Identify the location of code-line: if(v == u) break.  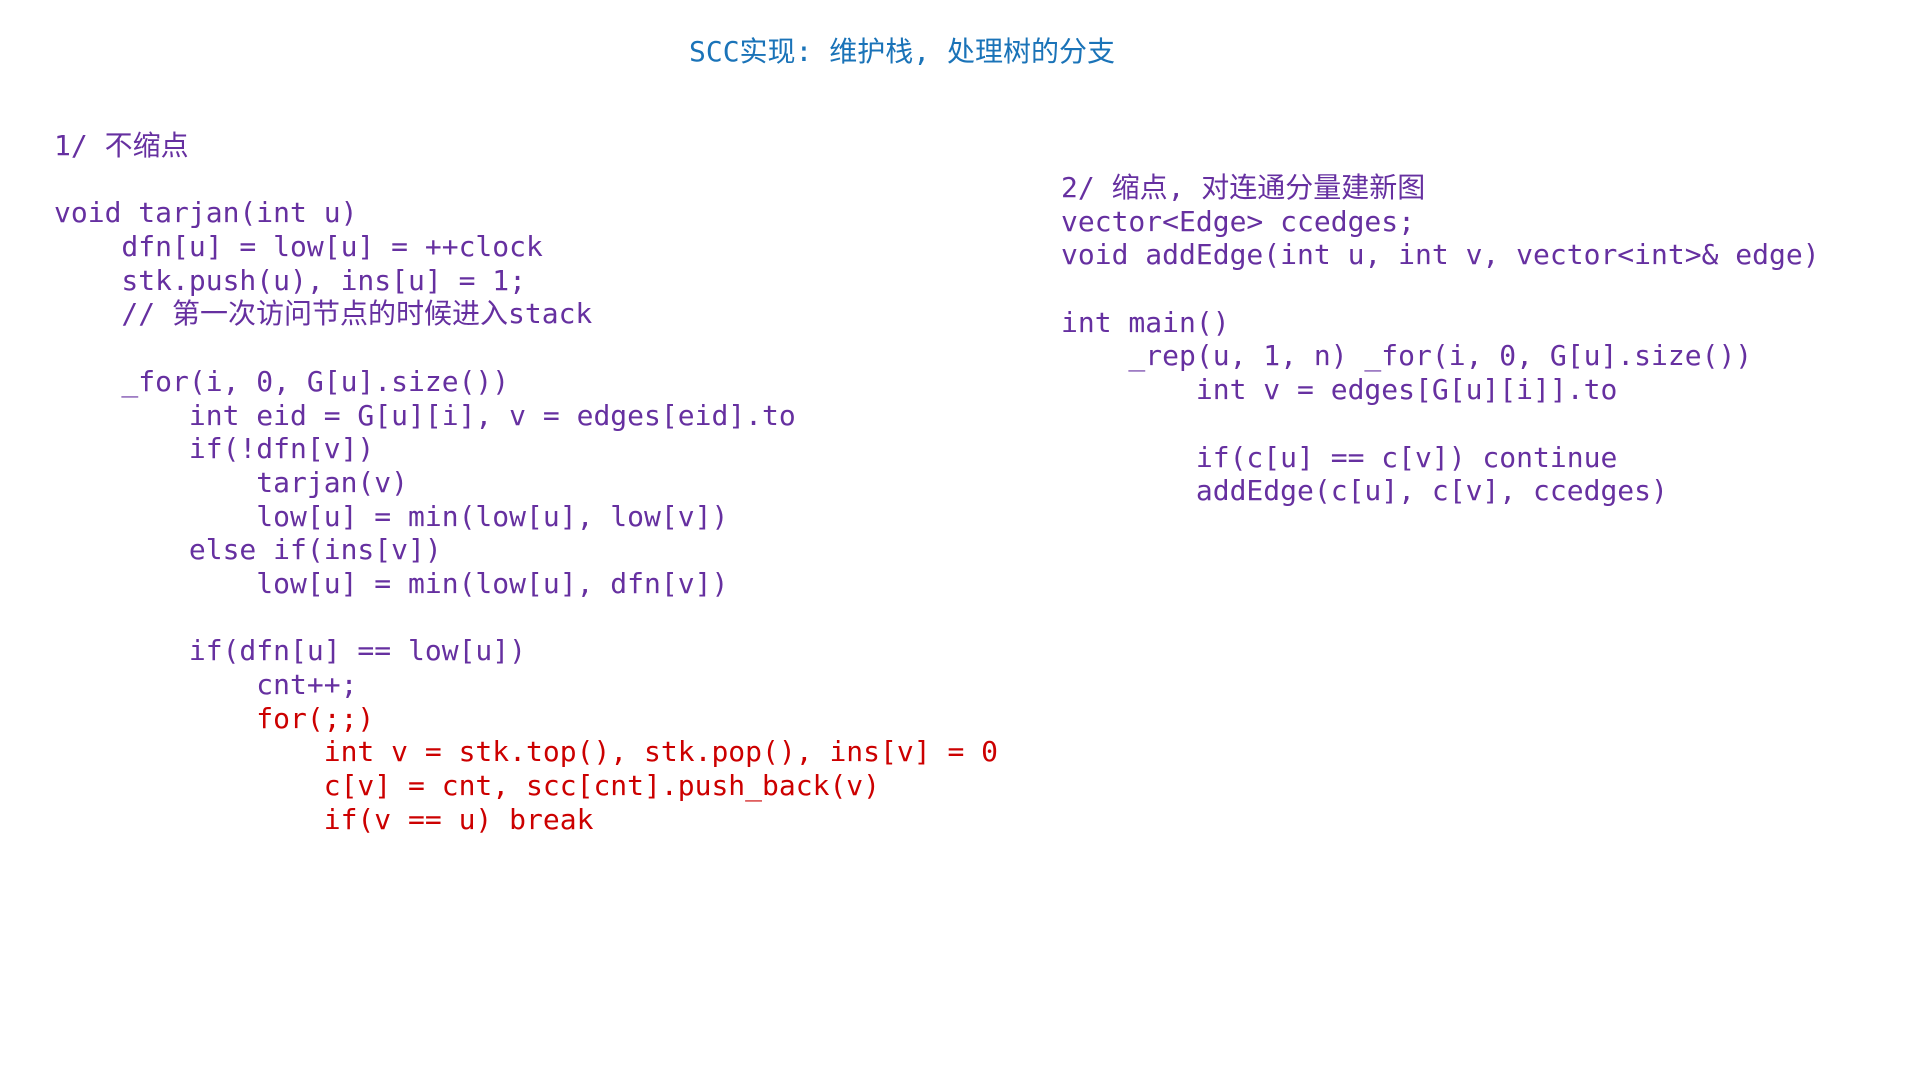
(324, 819).